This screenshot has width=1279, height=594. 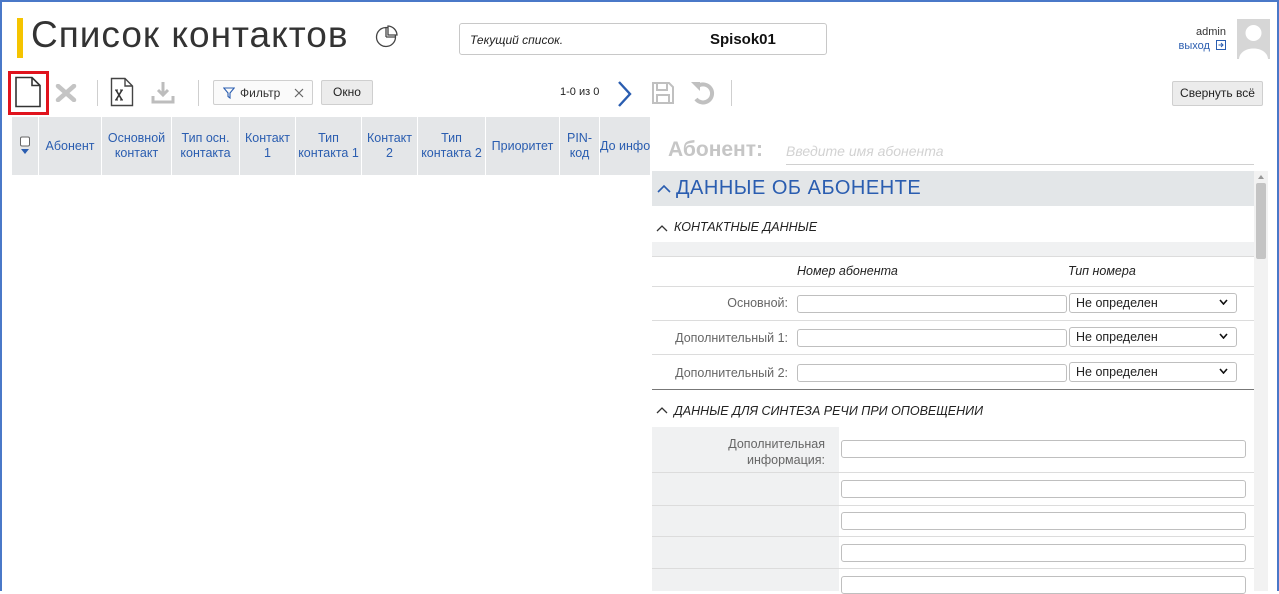 I want to click on delete-icon, so click(x=66, y=93).